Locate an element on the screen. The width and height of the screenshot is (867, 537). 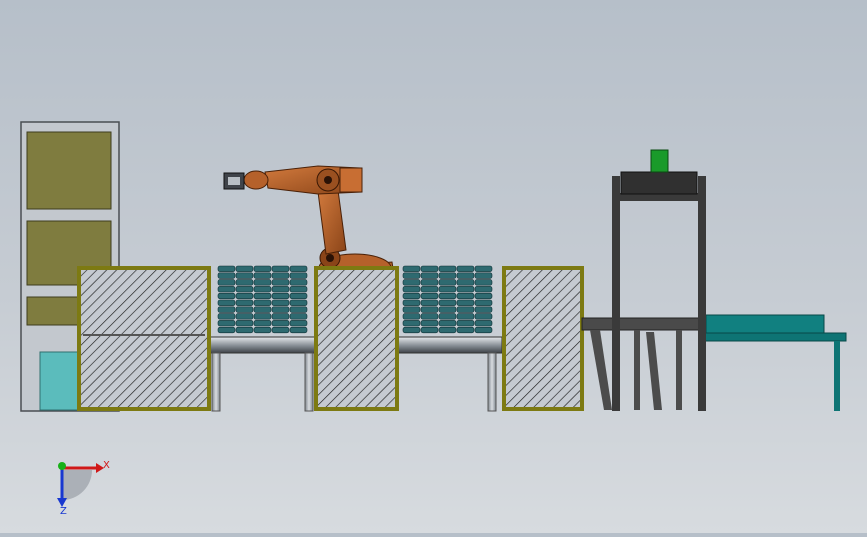
tray-stack-right is located at coordinates (447, 299).